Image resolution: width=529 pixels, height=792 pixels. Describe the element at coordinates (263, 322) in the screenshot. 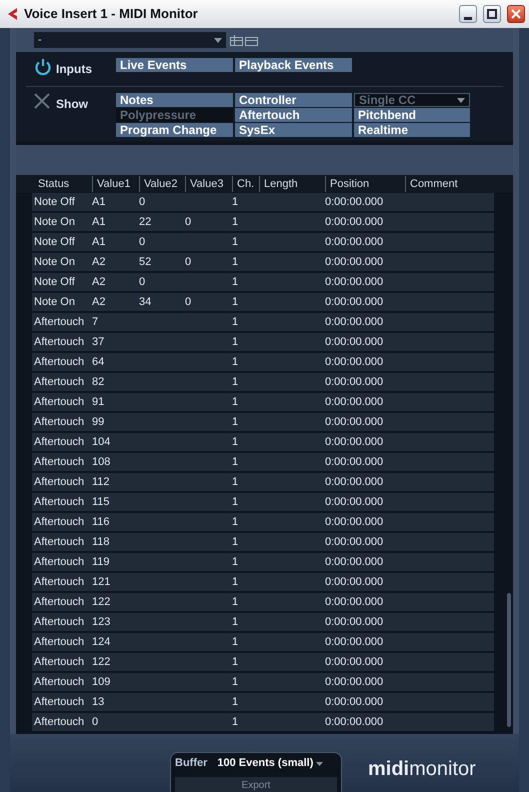

I see `table-row: Aftertouch 7 1 0:00:00.000` at that location.